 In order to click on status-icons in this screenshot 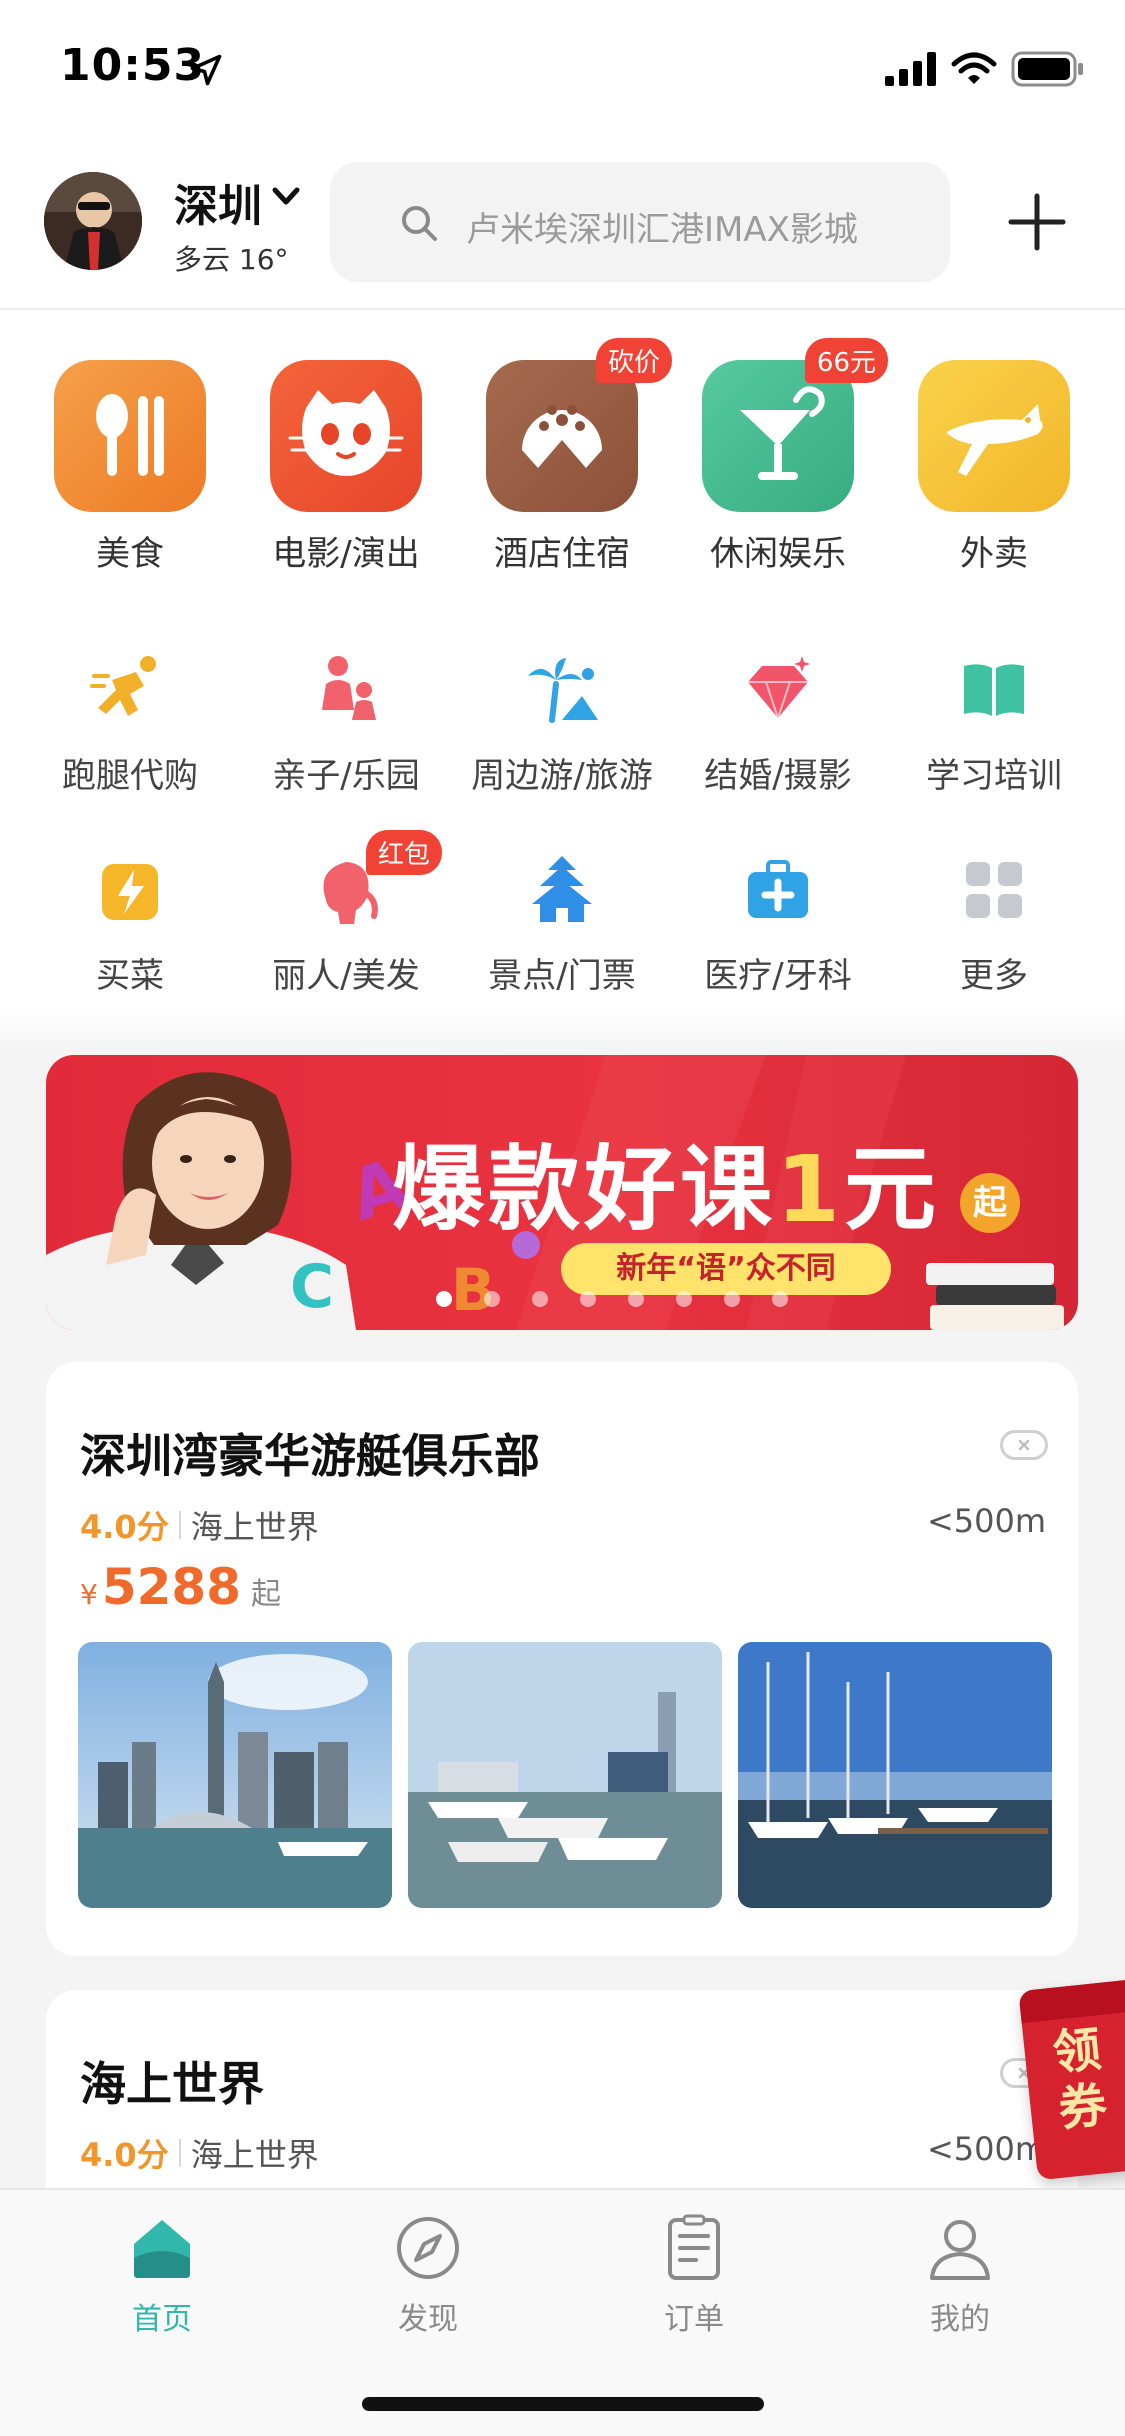, I will do `click(985, 69)`.